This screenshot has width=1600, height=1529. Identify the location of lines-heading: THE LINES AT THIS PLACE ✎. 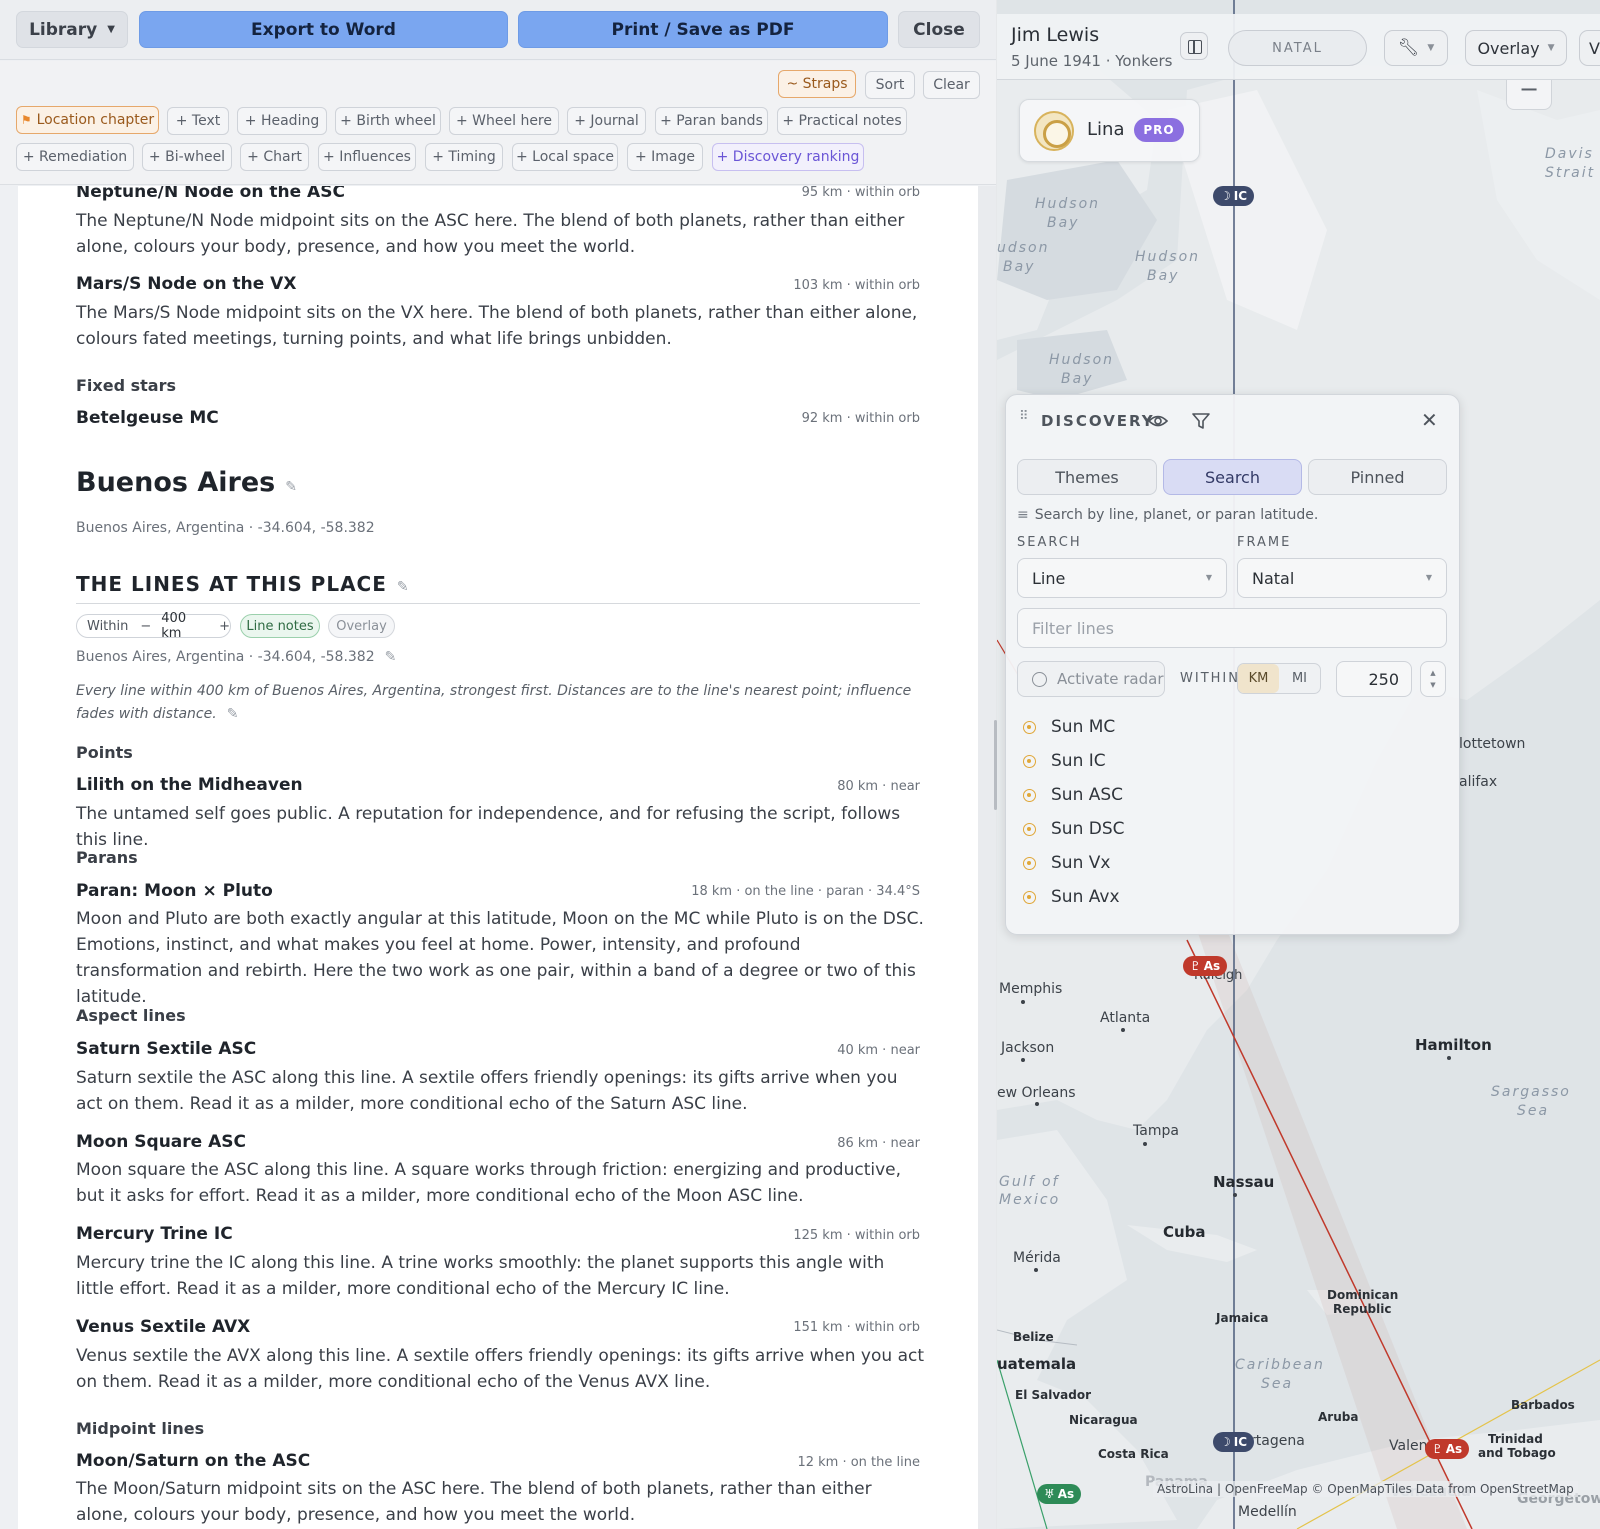
(243, 584).